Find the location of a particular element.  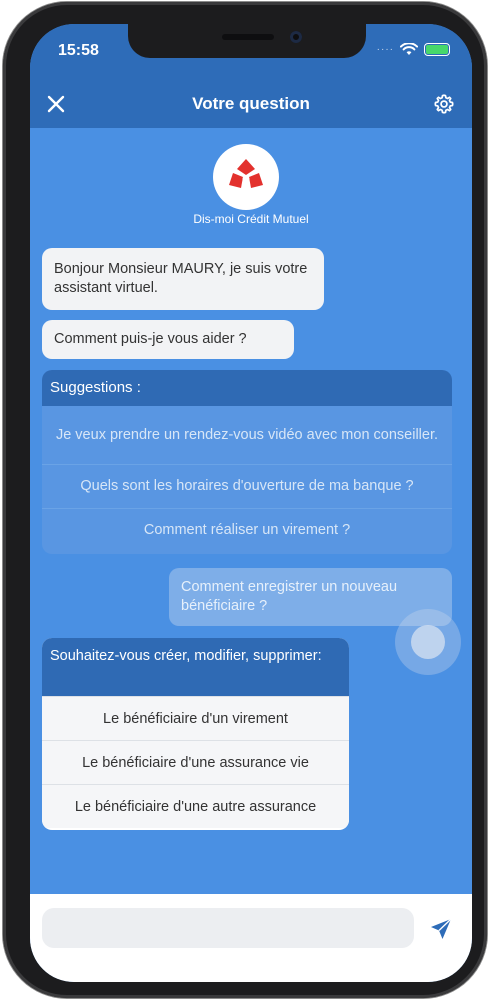

status-icons: ···· is located at coordinates (413, 49).